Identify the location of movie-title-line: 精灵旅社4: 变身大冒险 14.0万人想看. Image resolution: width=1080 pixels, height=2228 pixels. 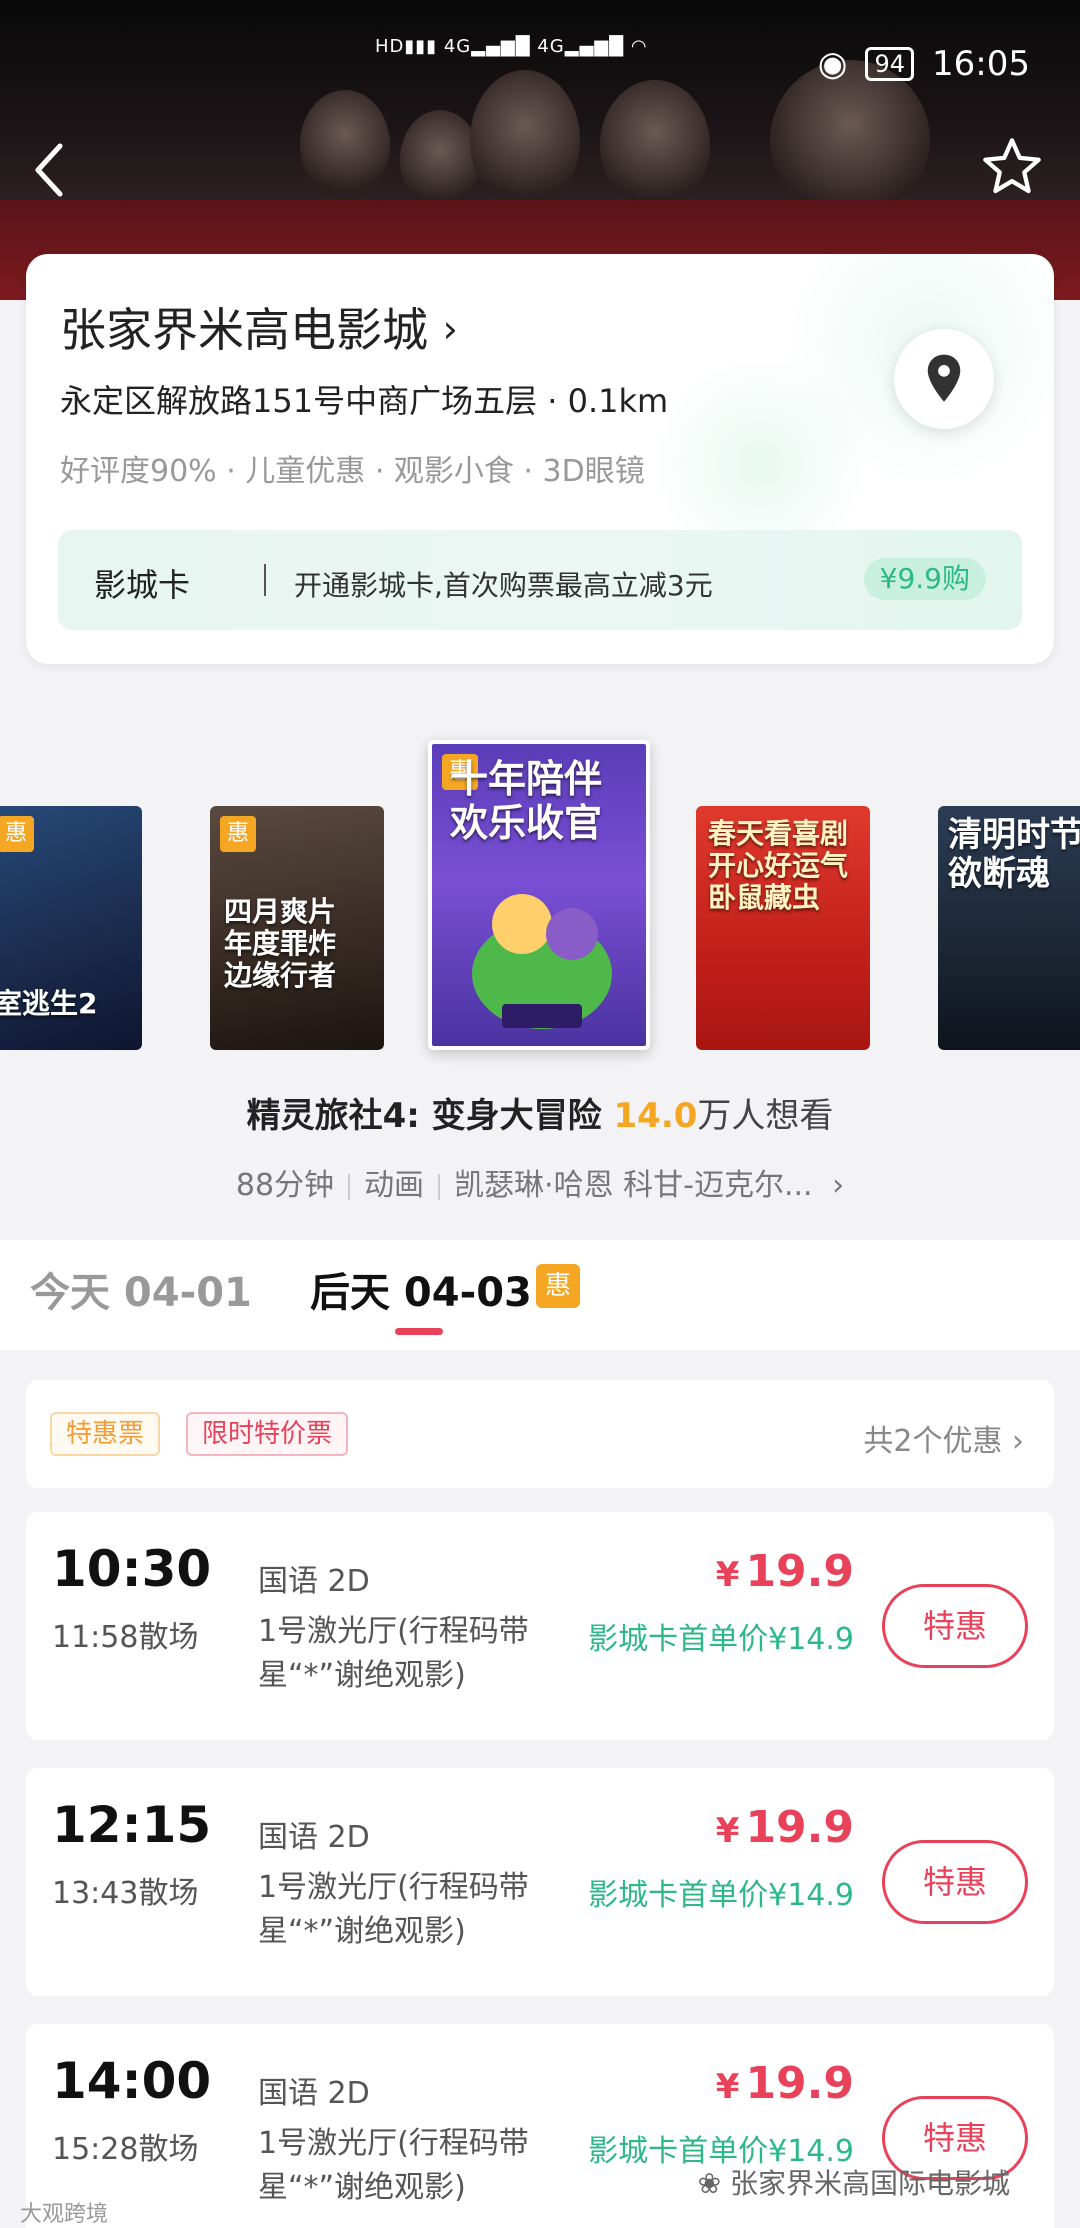
(540, 1112).